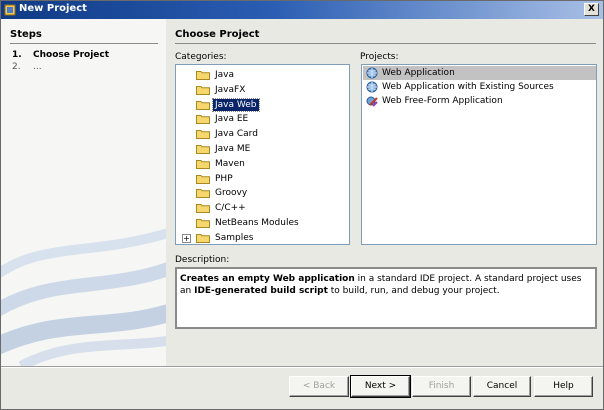 The image size is (604, 410). I want to click on steps-divider, so click(84, 43).